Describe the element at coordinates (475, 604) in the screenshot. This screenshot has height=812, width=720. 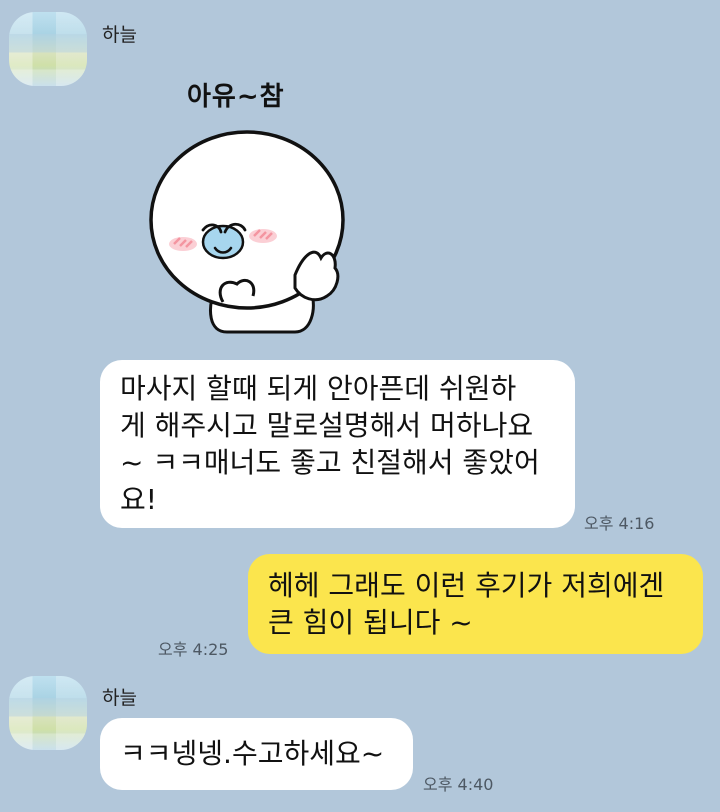
I see `outgoing-message-bubble: 헤헤 그래도 이런 후기가 저희에겐 큰 힘이 됩니다 ~` at that location.